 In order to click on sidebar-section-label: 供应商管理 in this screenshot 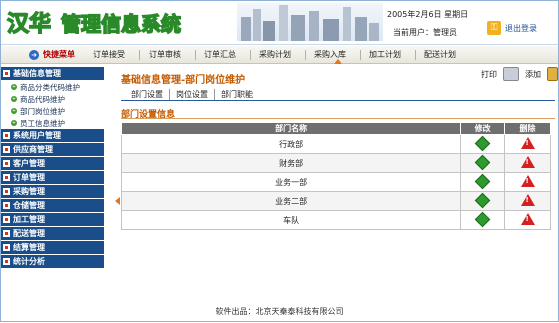, I will do `click(33, 149)`.